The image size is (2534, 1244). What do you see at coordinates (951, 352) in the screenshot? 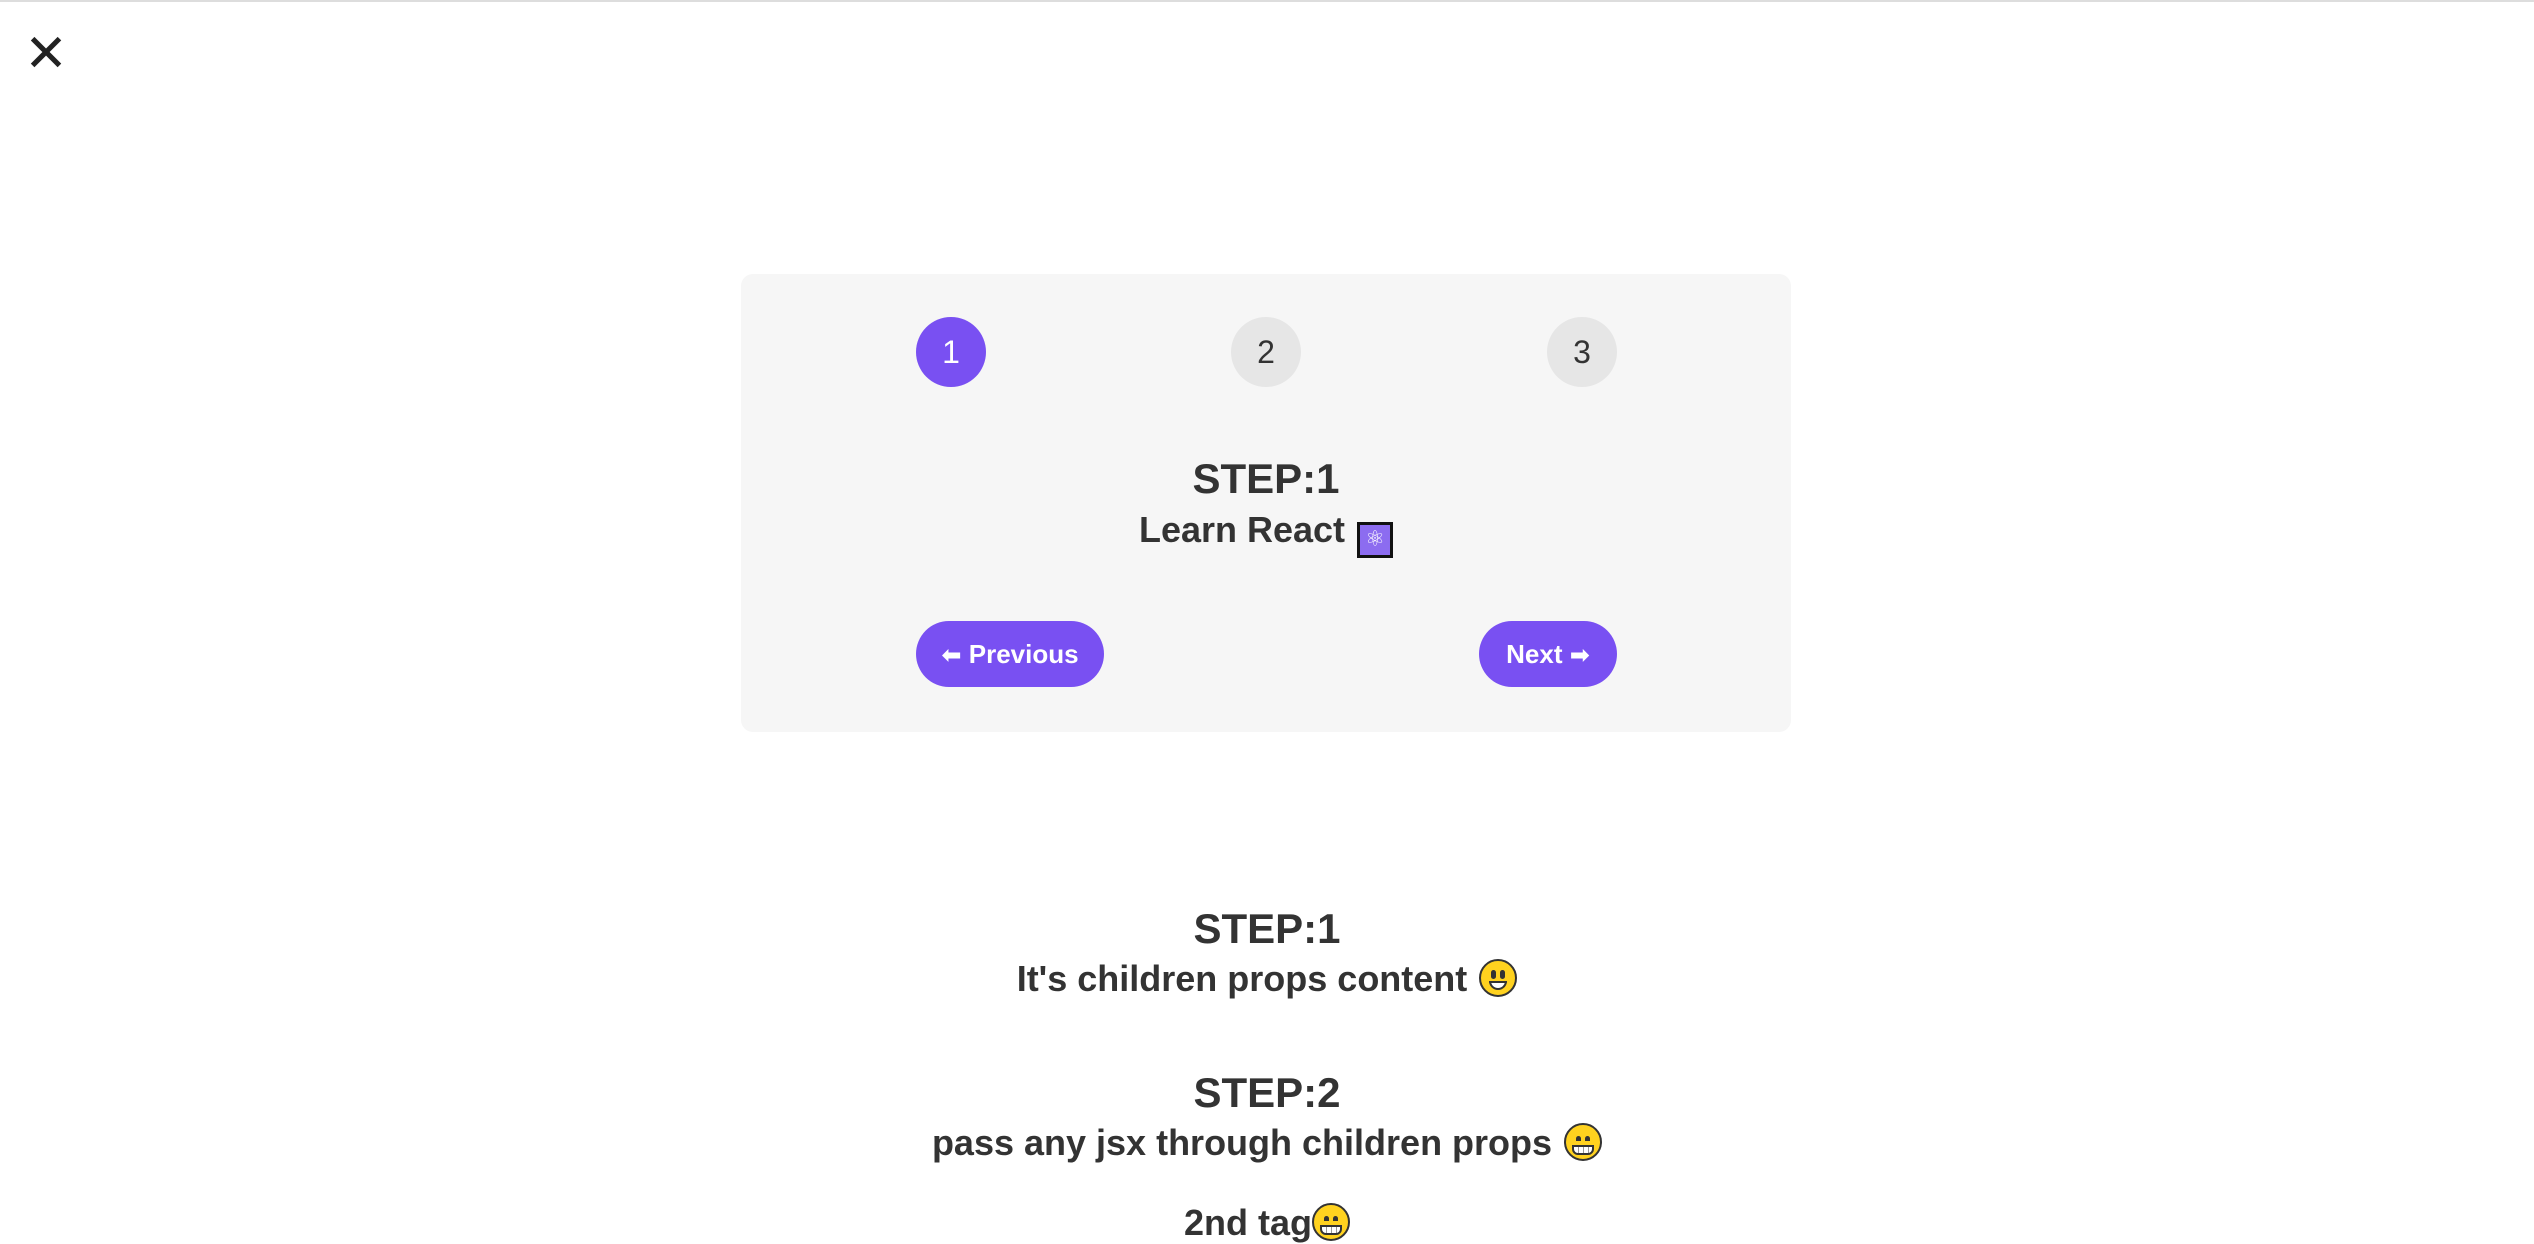
I see `step-indicator-1: 1` at bounding box center [951, 352].